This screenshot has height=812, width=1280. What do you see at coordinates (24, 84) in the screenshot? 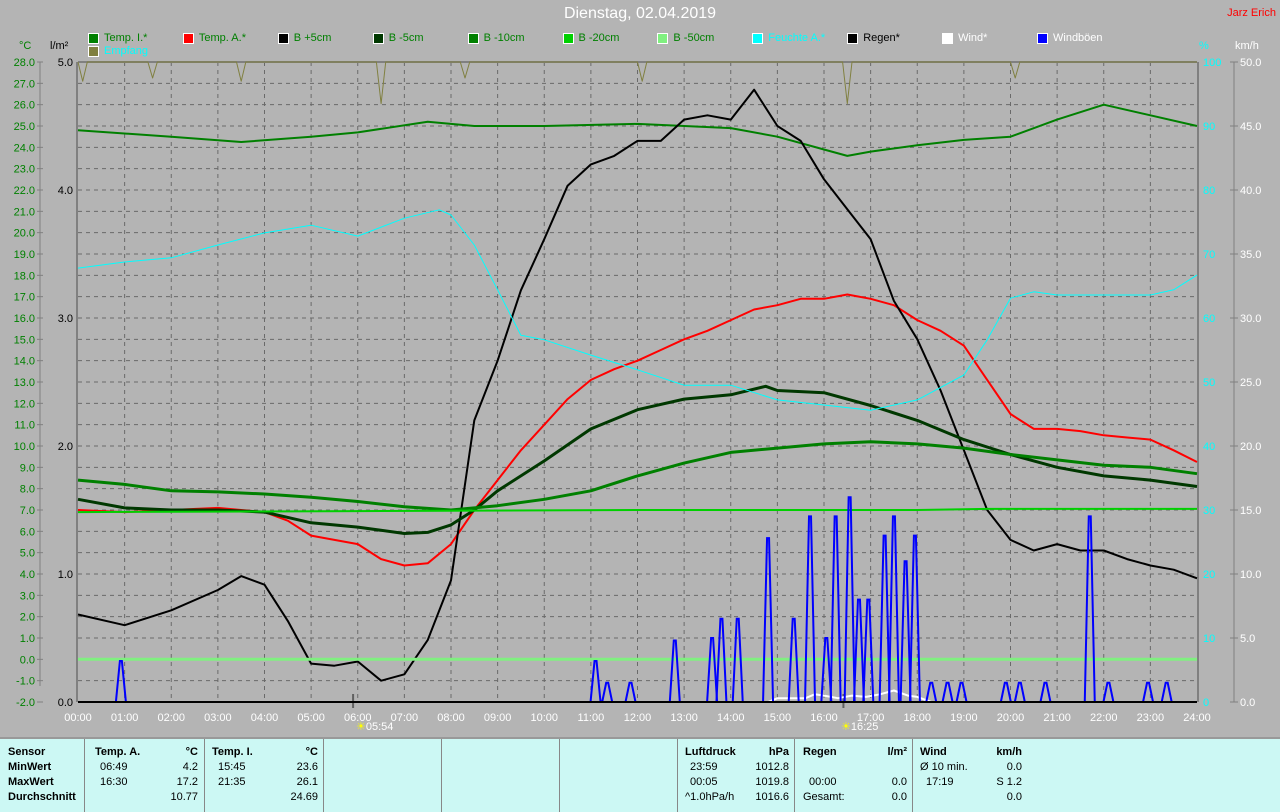
I see `temp-tick-label: 27.0` at bounding box center [24, 84].